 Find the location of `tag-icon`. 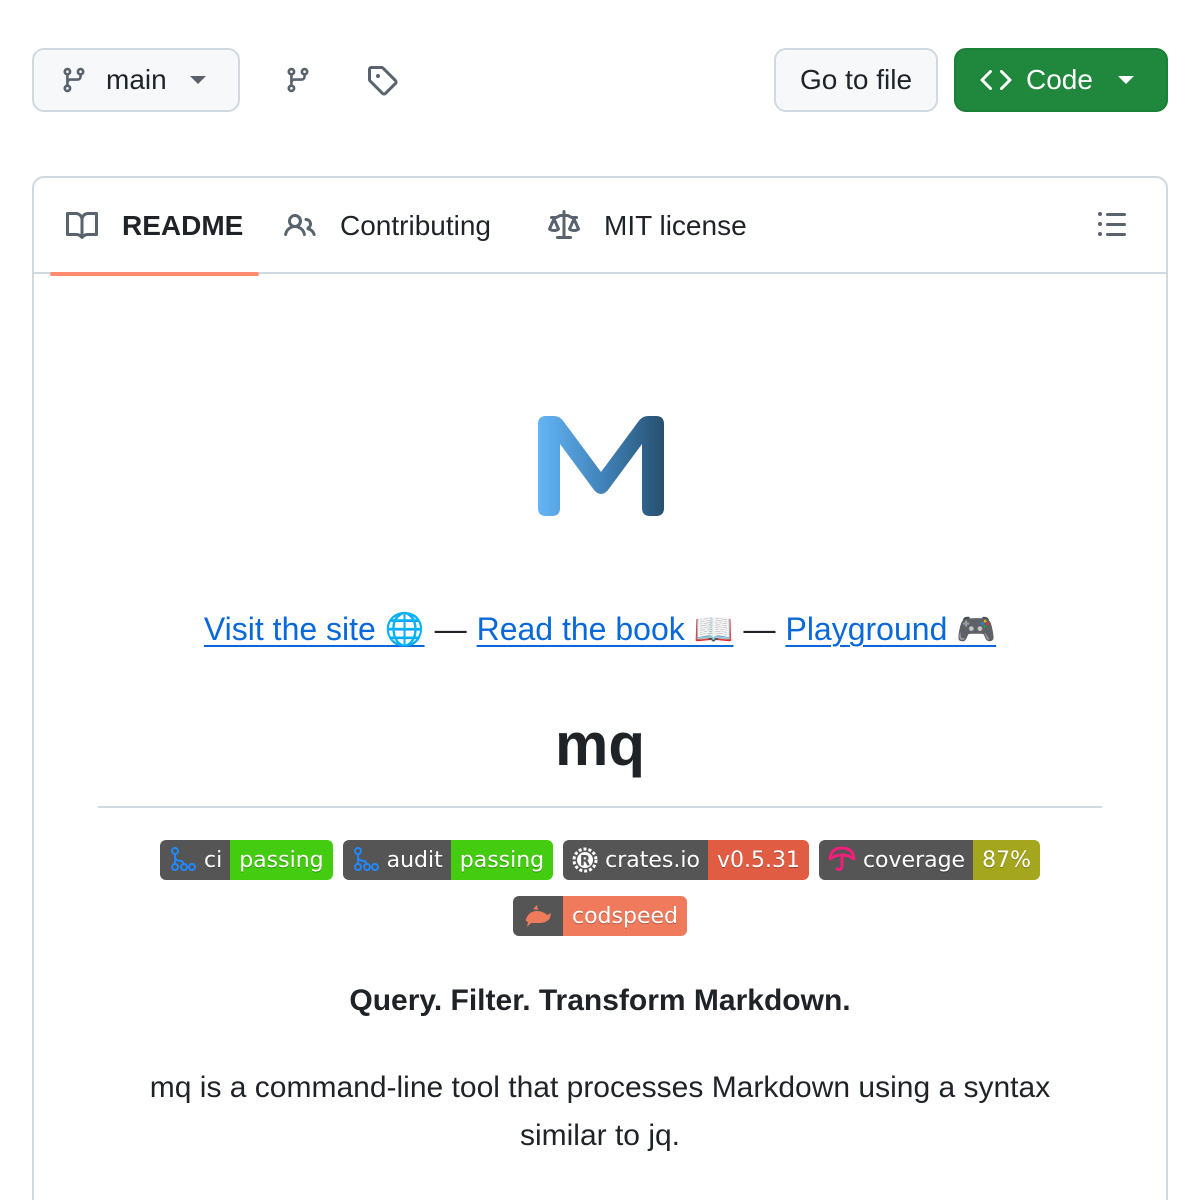

tag-icon is located at coordinates (382, 80).